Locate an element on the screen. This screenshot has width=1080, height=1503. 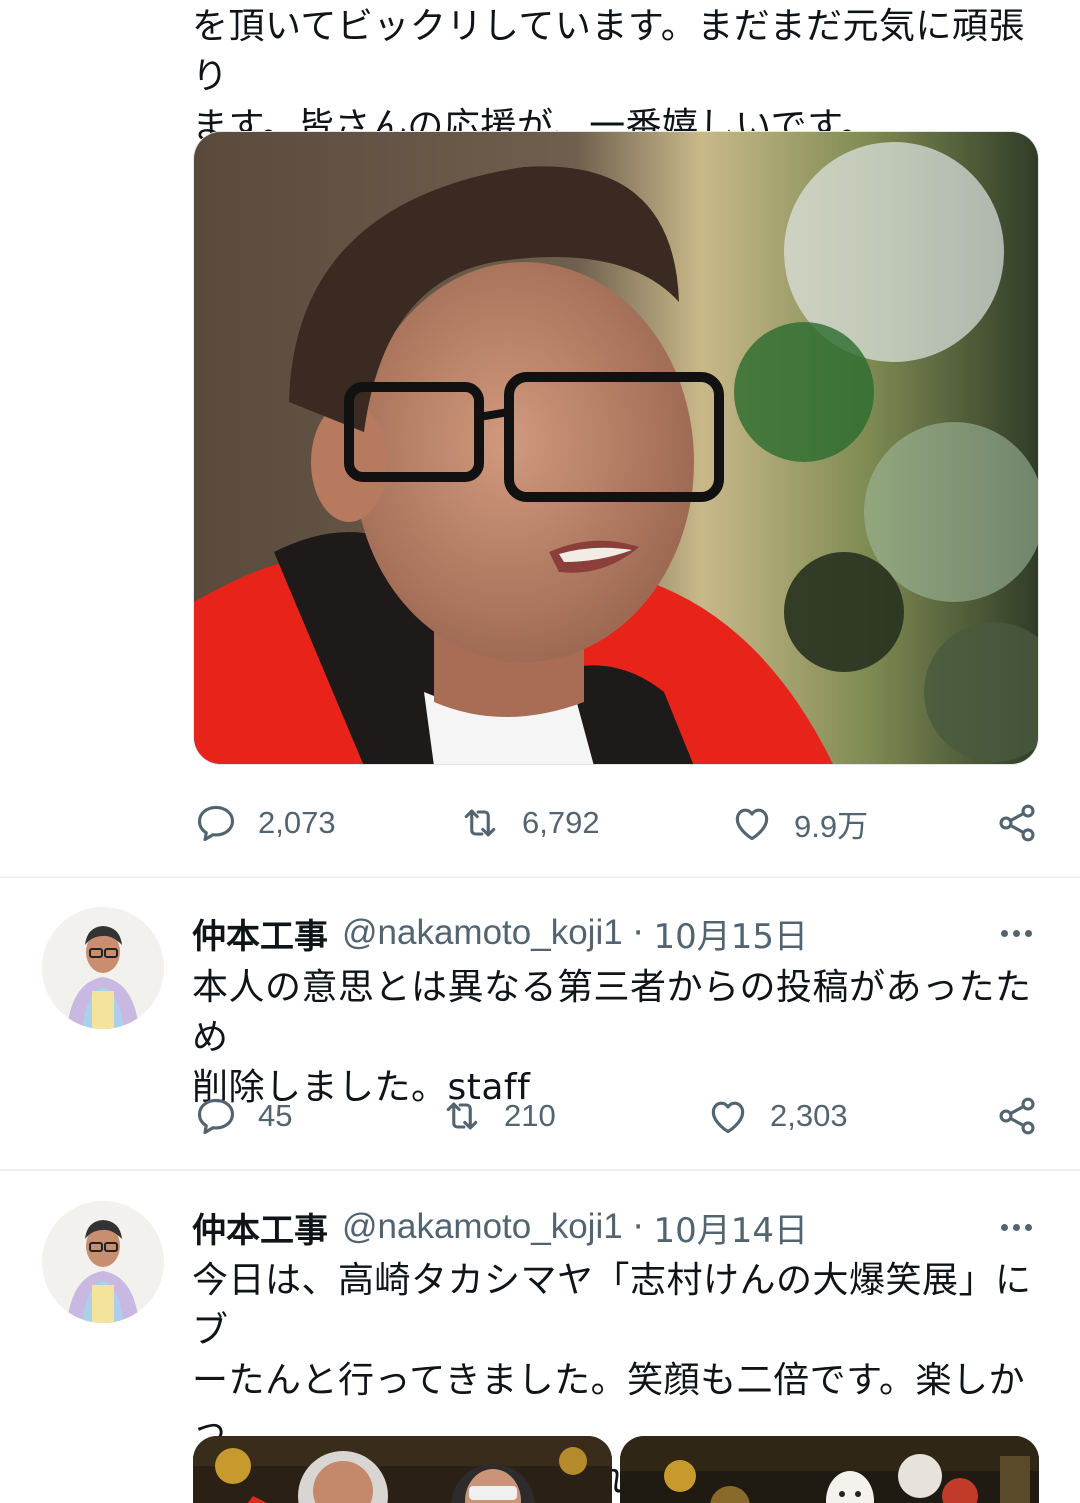
tweet-photo-gallery is located at coordinates (616, 1469).